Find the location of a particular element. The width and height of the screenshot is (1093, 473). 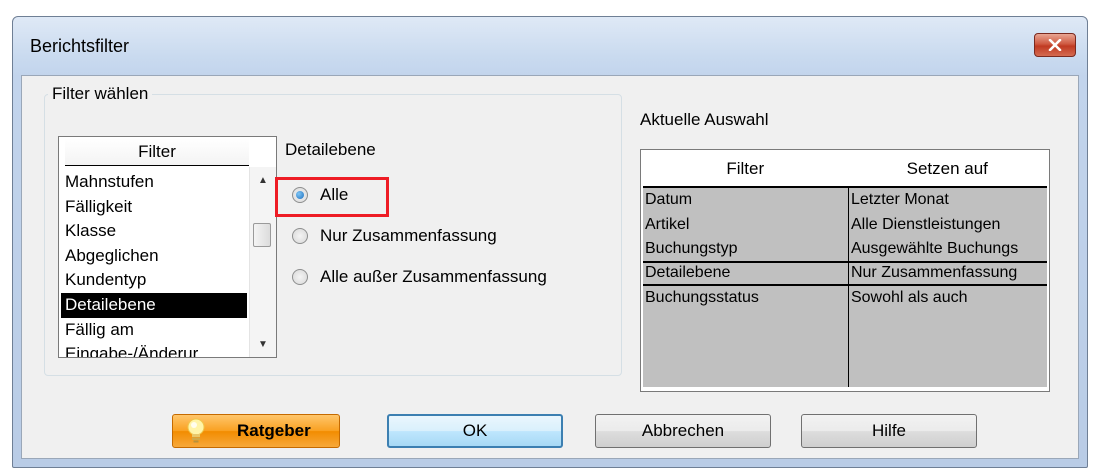

detail-level-label: Detailebene is located at coordinates (330, 149).